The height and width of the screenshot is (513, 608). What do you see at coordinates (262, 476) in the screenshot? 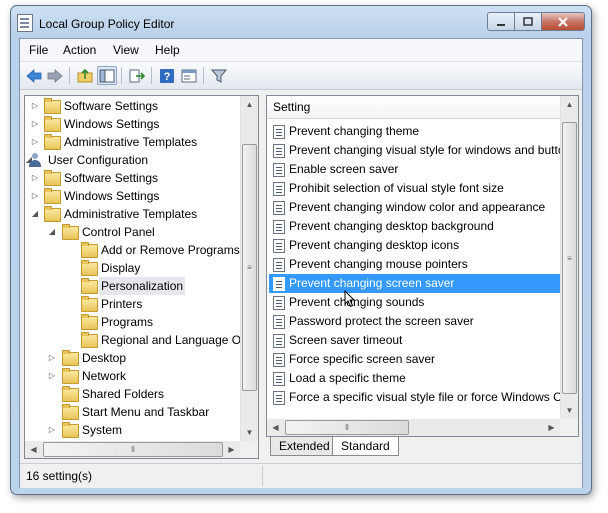
I see `status-separator` at bounding box center [262, 476].